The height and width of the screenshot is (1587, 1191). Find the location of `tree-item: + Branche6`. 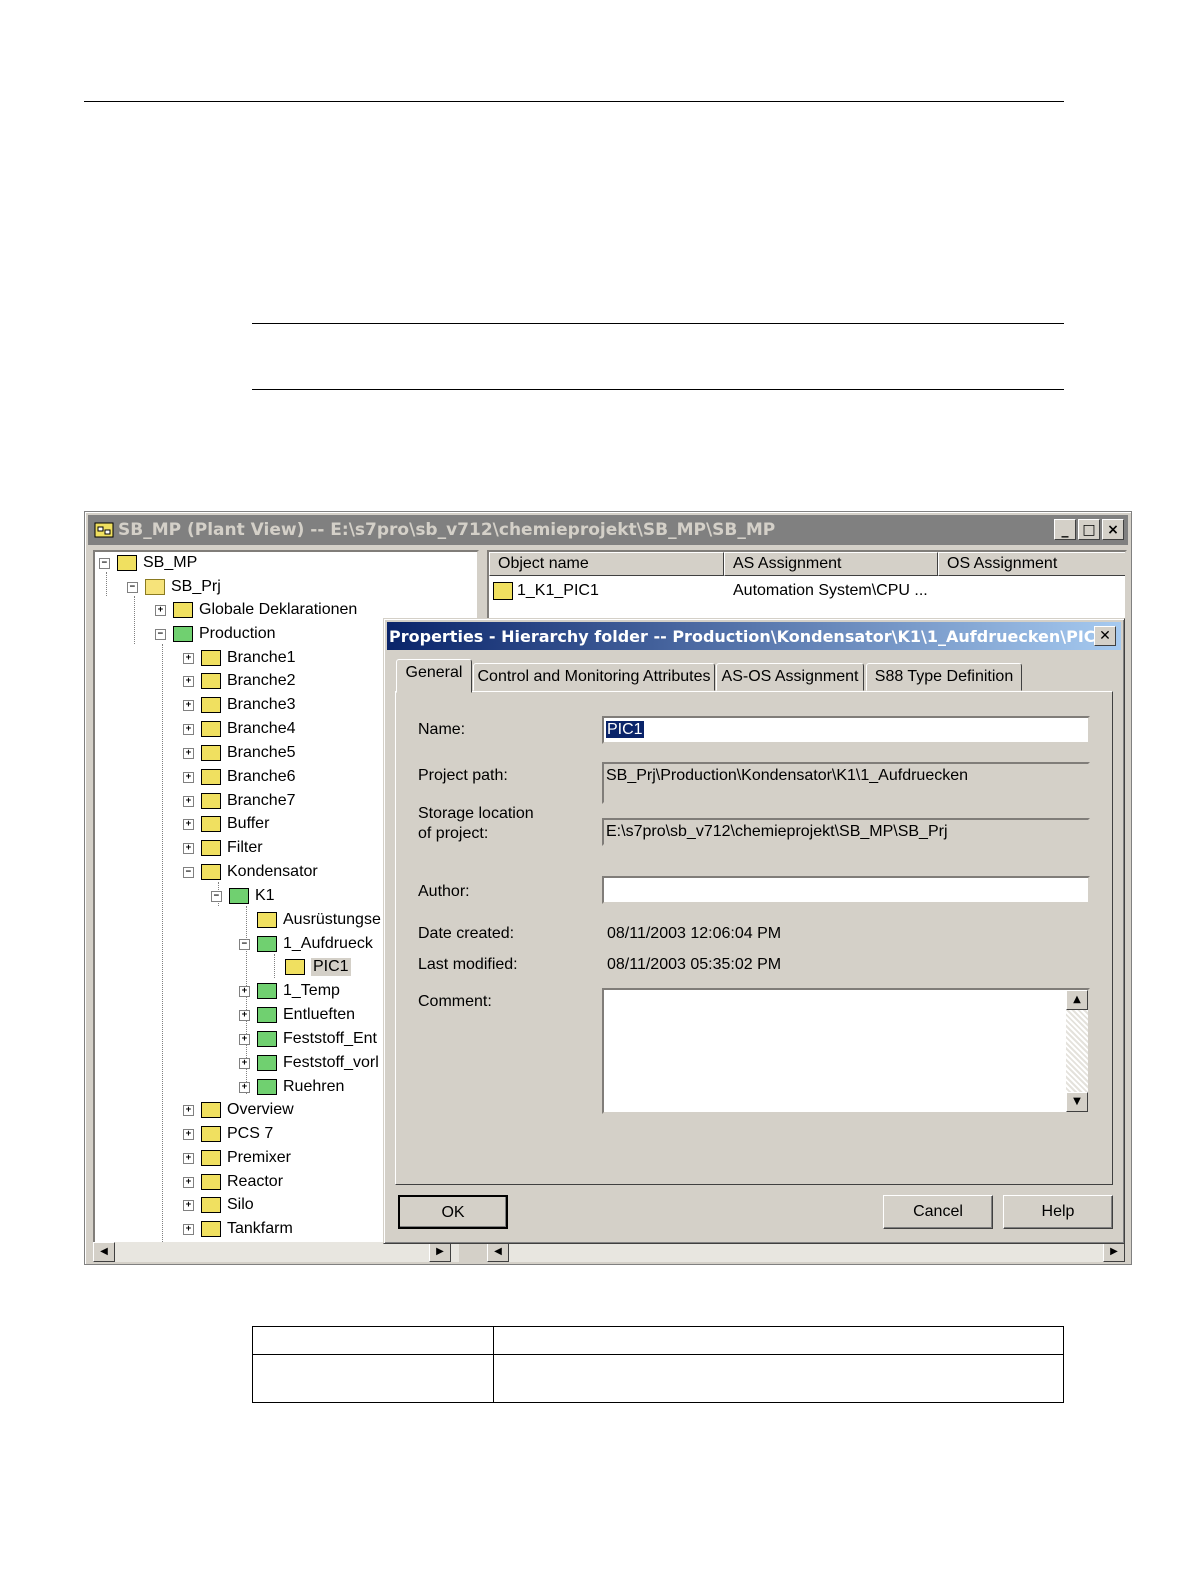

tree-item: + Branche6 is located at coordinates (239, 777).